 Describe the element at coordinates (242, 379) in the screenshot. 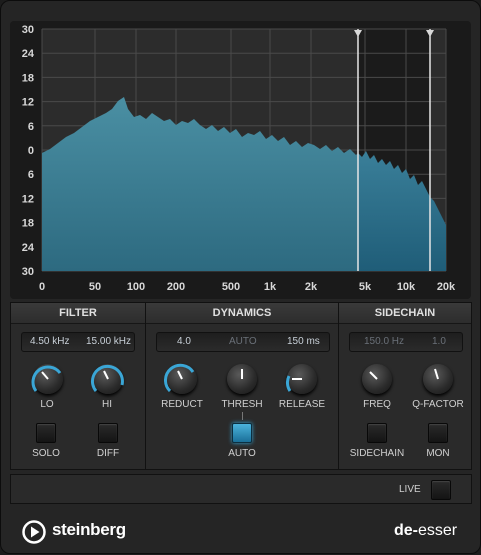

I see `thresh-knob` at that location.